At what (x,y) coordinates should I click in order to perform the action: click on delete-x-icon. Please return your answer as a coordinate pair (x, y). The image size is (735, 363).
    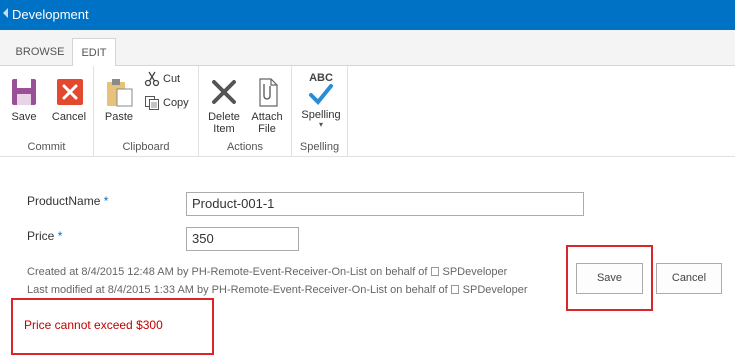
    Looking at the image, I should click on (224, 92).